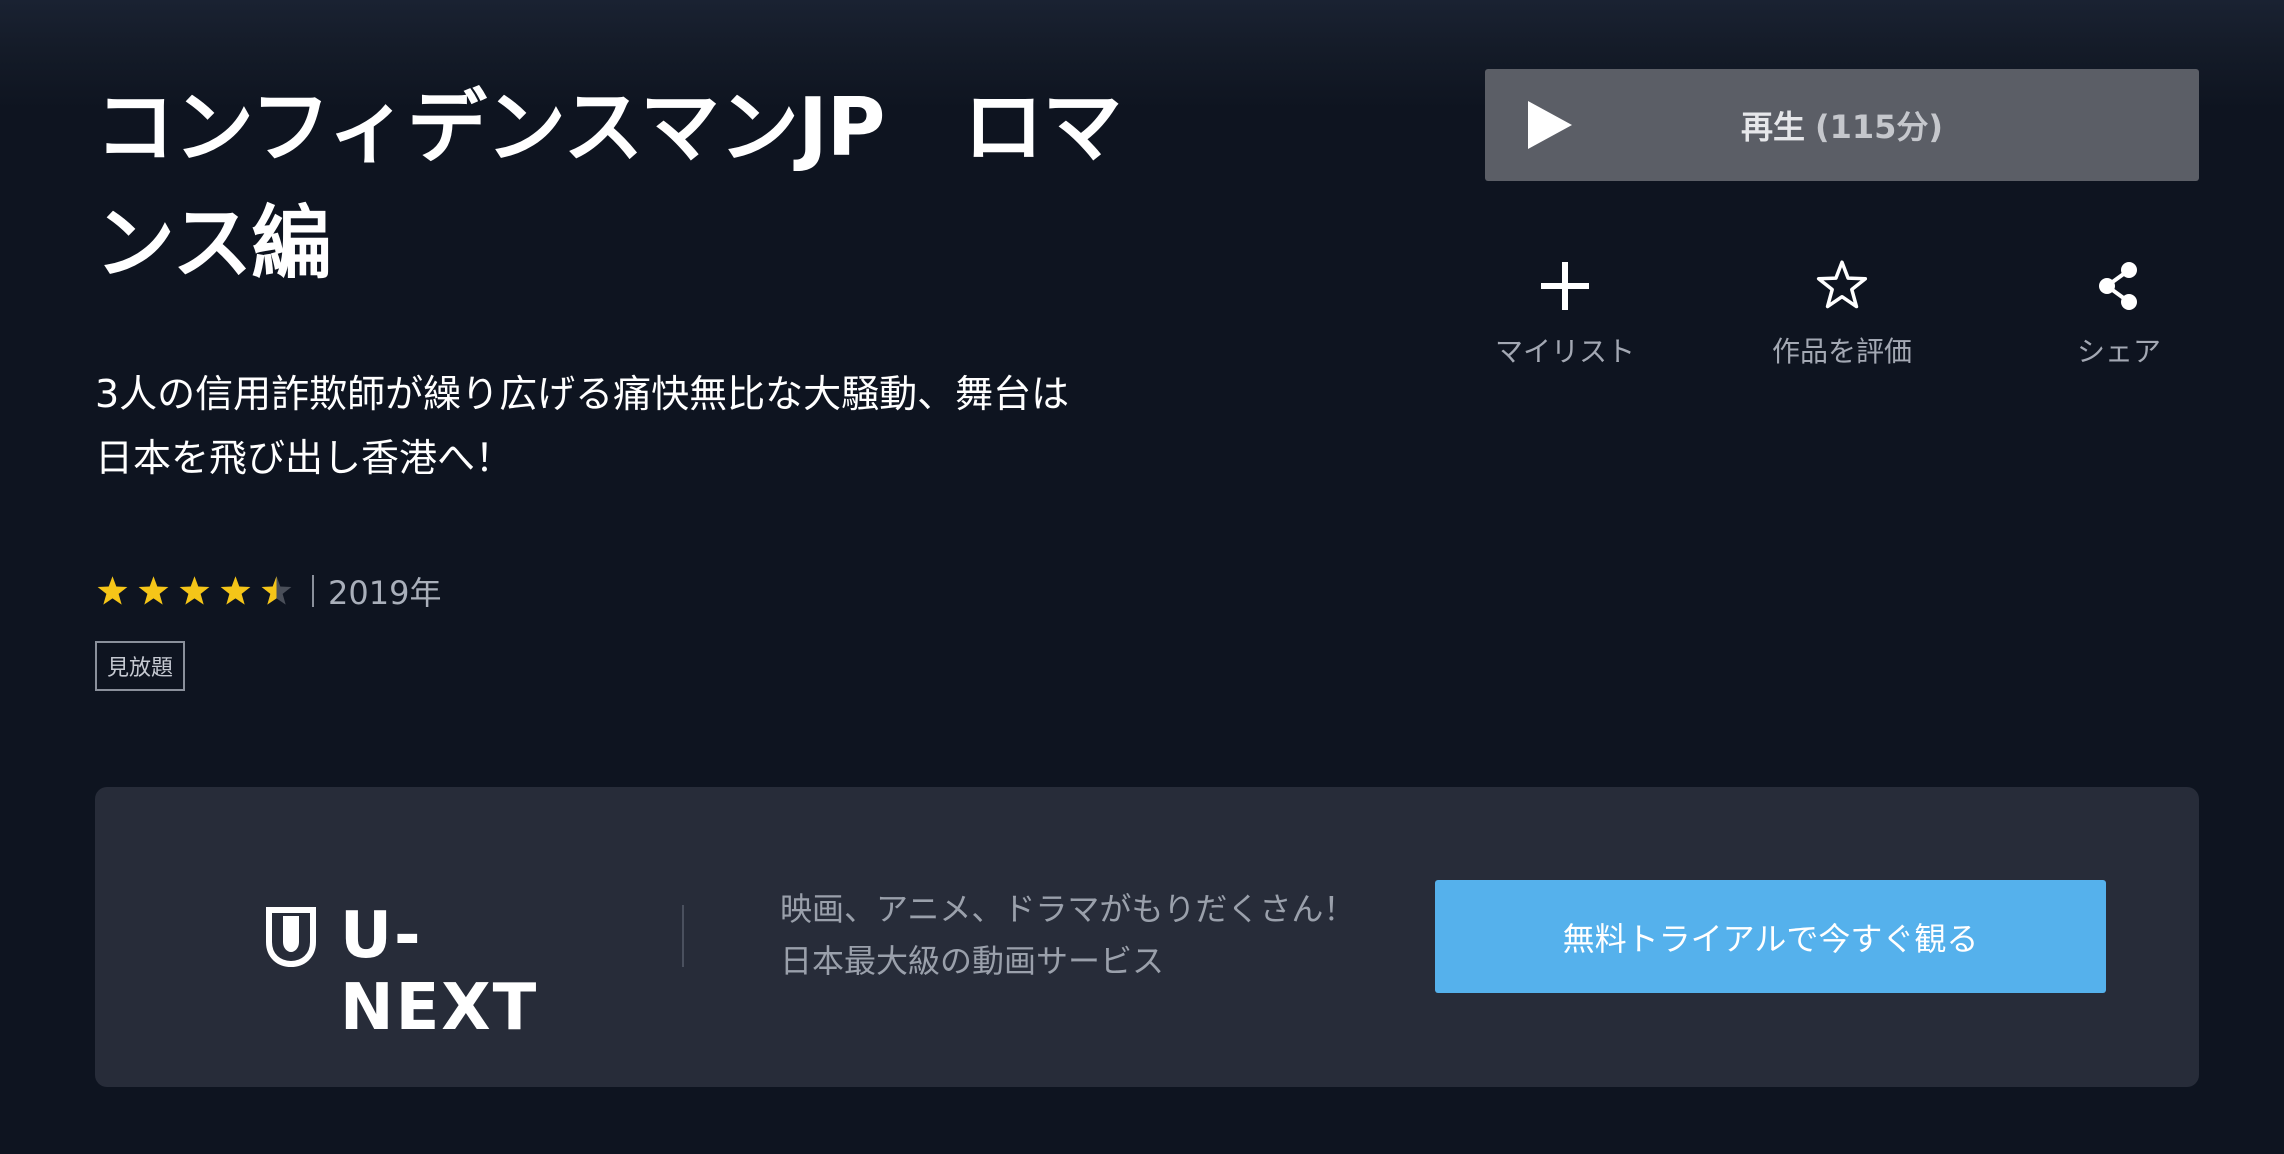 Image resolution: width=2284 pixels, height=1154 pixels. What do you see at coordinates (1564, 351) in the screenshot?
I see `mylist-label: マイリスト` at bounding box center [1564, 351].